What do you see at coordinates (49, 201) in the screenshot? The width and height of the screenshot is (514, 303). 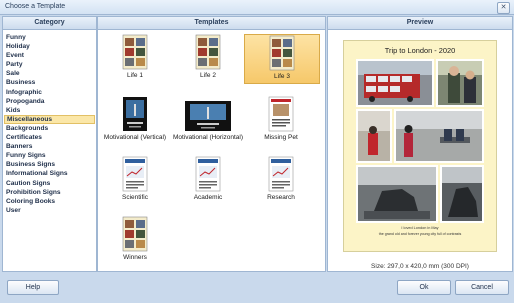 I see `category-item-coloring-books: Coloring Books` at bounding box center [49, 201].